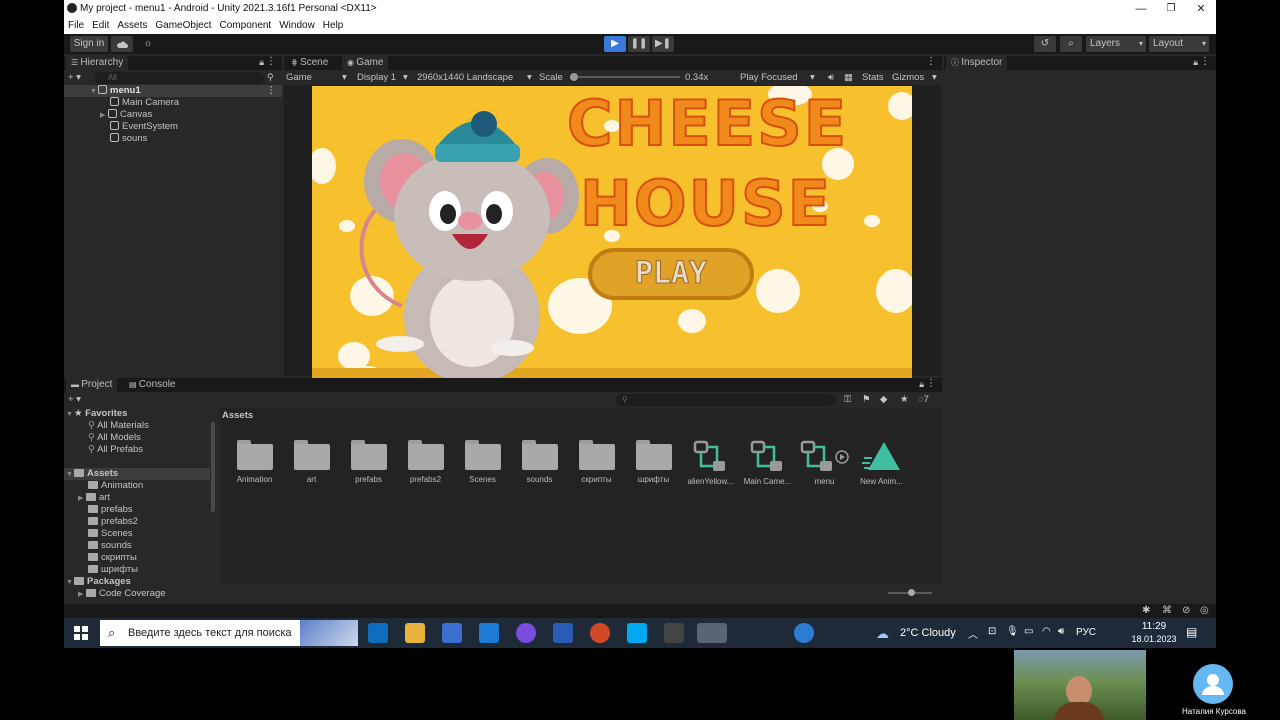  Describe the element at coordinates (132, 24) in the screenshot. I see `menu-assets: Assets` at that location.